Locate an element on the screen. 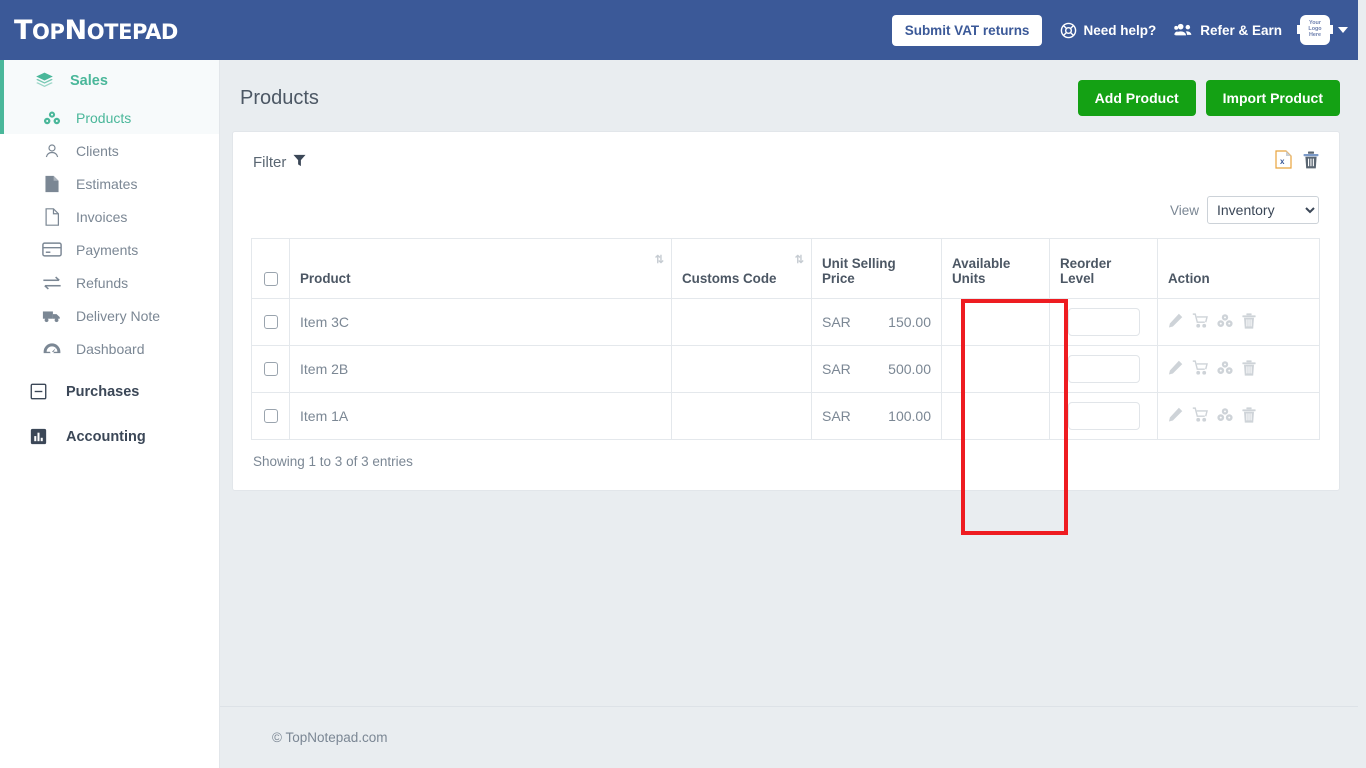  sidebar-item-estimates: Estimates is located at coordinates (109, 183).